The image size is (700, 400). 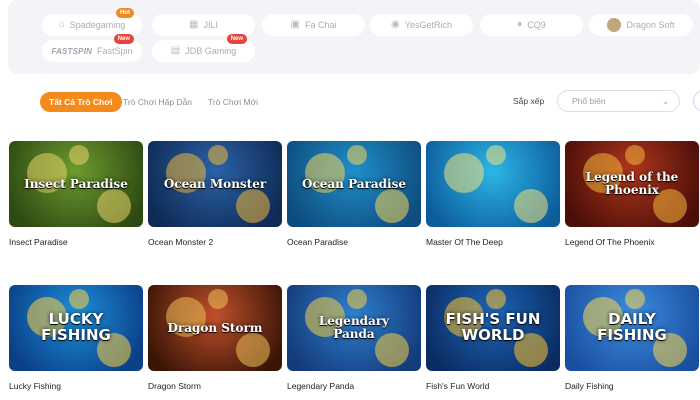 I want to click on provider-chip: ⌂ Spadegaming Hot, so click(x=92, y=22).